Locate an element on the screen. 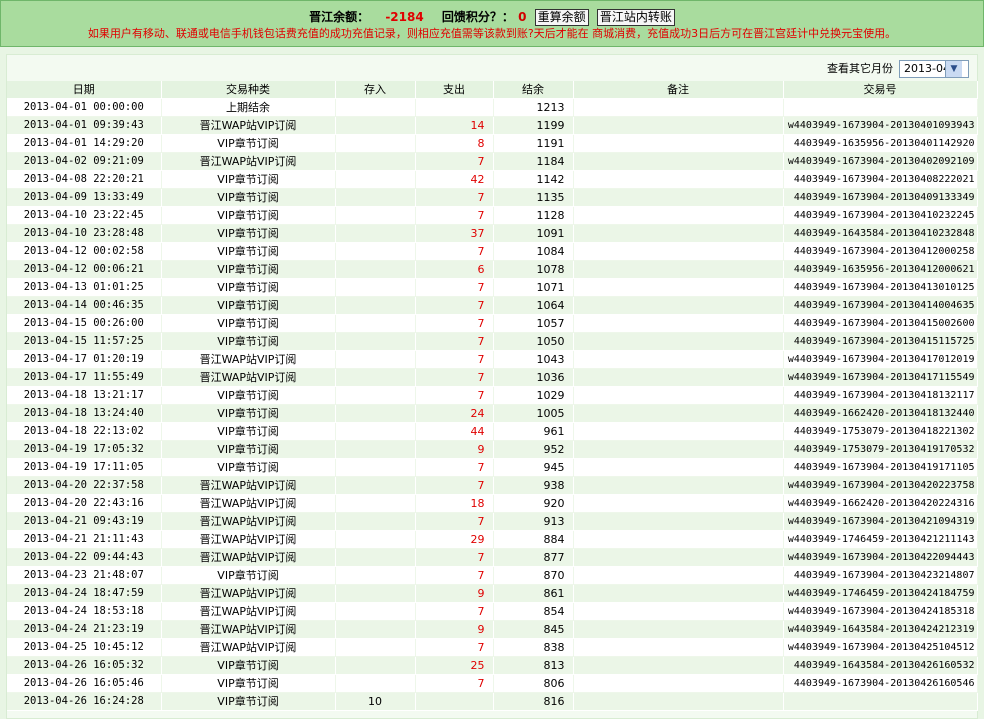 The width and height of the screenshot is (984, 719). row-txid: w4403949-1673904-20130425104512 is located at coordinates (880, 647).